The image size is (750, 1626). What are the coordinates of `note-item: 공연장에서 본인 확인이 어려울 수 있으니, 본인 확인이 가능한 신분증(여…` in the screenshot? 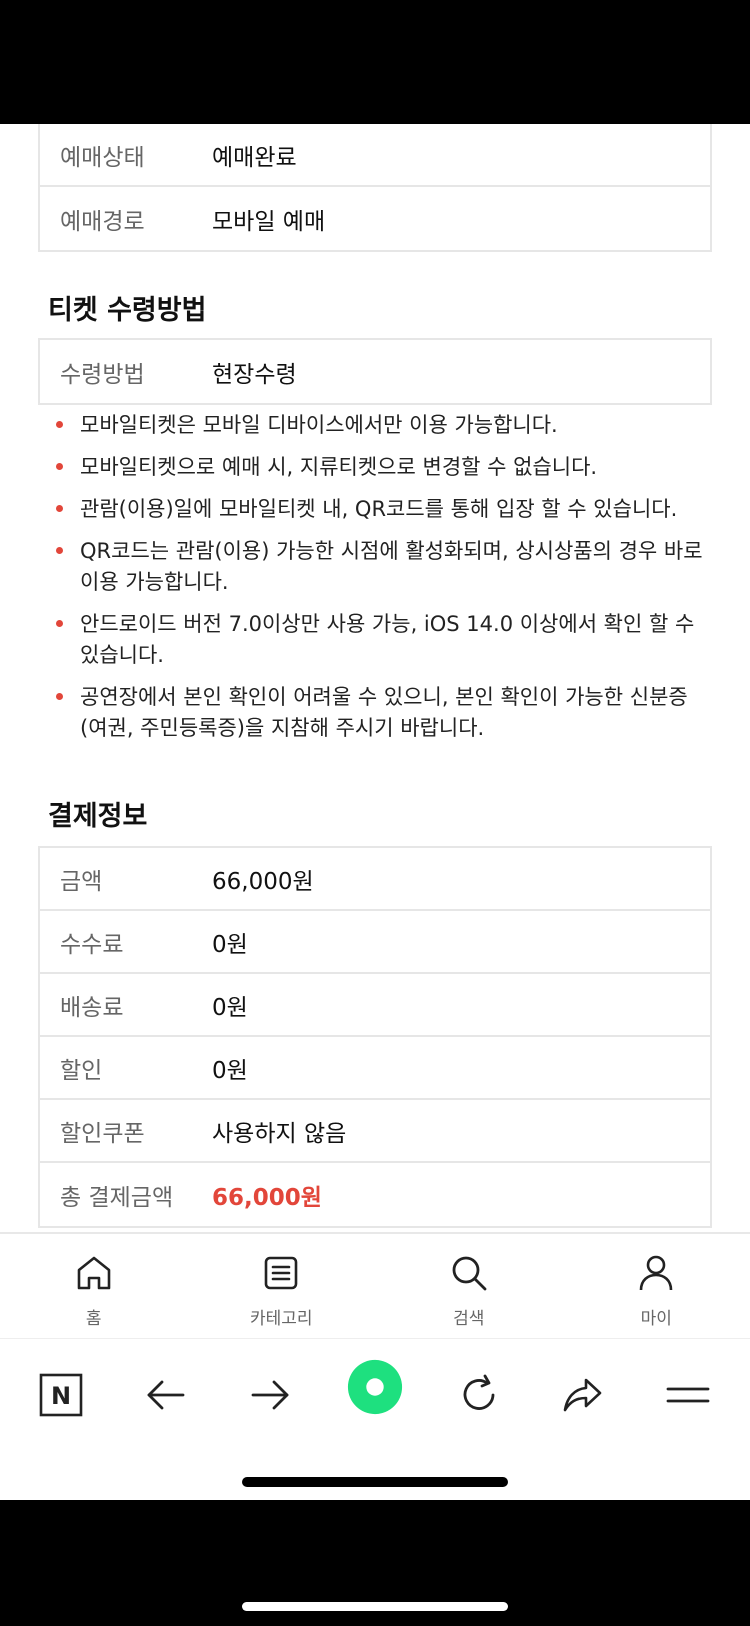 It's located at (384, 713).